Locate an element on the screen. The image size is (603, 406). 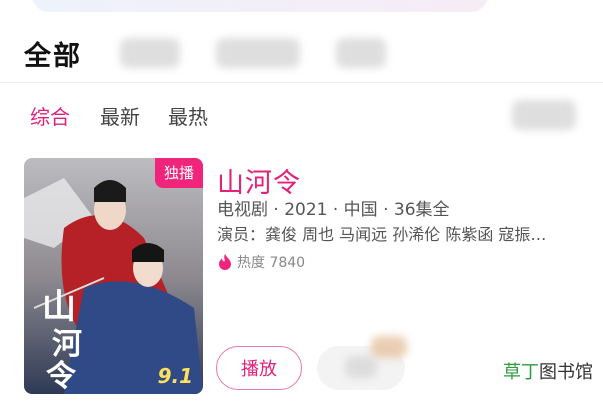
svg-text: 河 is located at coordinates (67, 344).